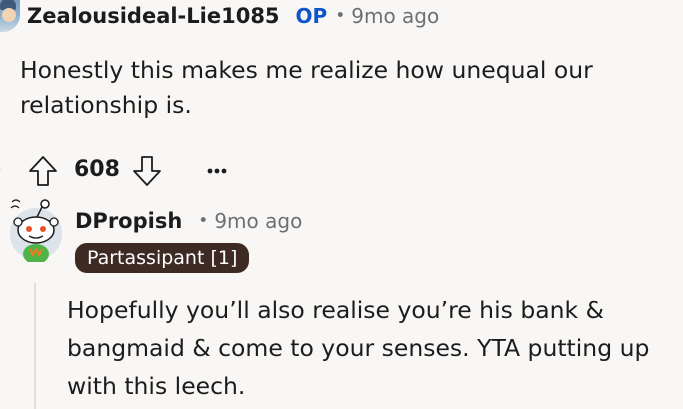  I want to click on arrow-down-icon, so click(147, 171).